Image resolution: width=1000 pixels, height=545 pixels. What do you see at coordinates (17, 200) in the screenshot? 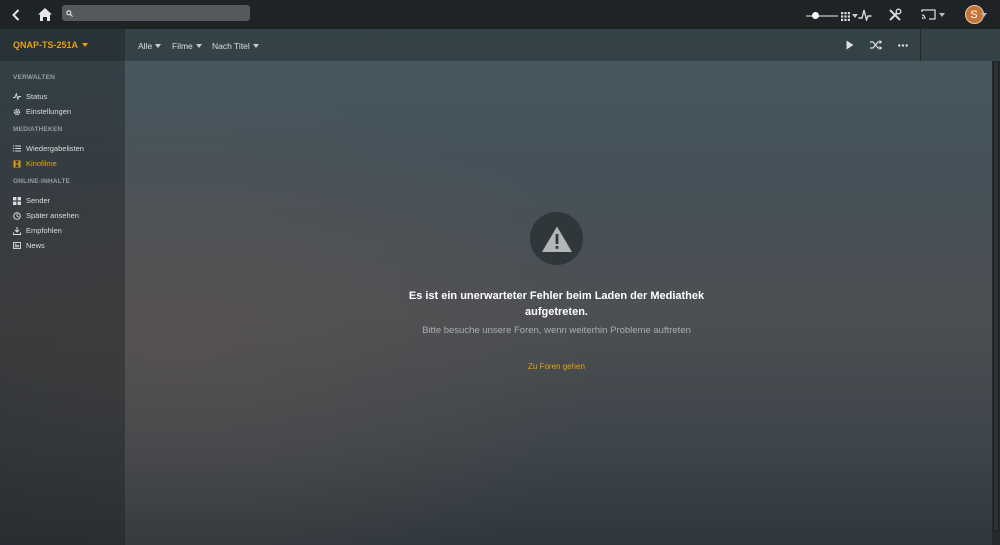
I see `grid-icon` at bounding box center [17, 200].